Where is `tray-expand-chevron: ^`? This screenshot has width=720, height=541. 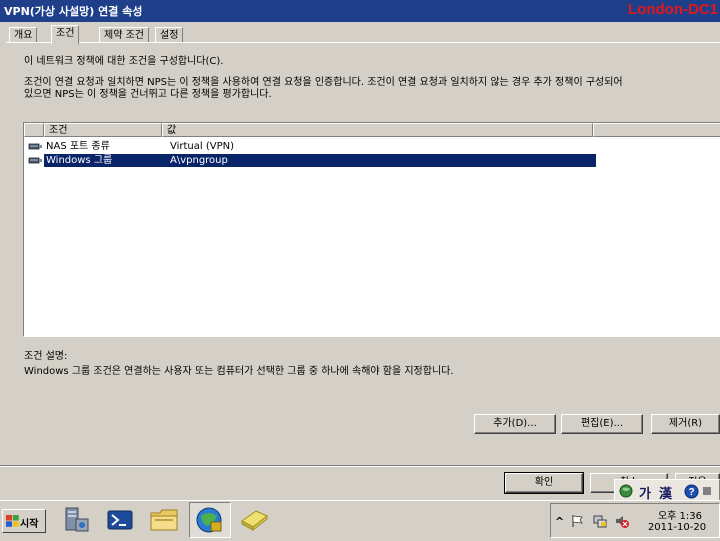 tray-expand-chevron: ^ is located at coordinates (559, 521).